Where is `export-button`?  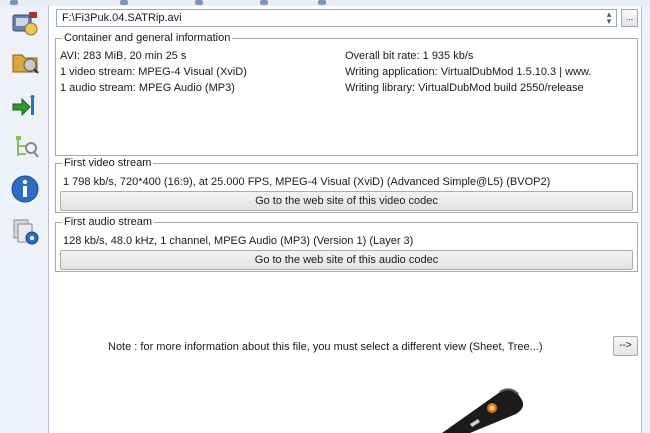 export-button is located at coordinates (25, 107).